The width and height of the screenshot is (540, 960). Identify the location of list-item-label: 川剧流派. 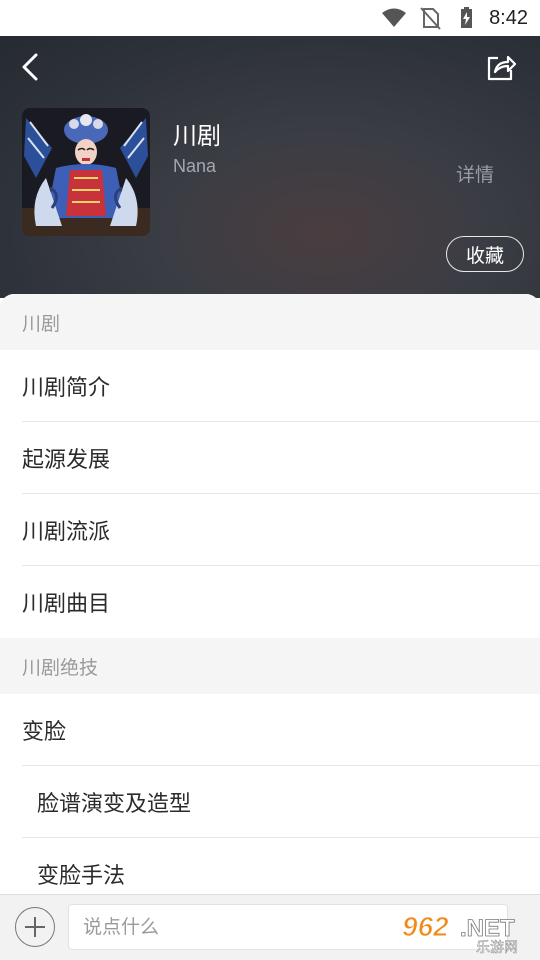
(66, 532).